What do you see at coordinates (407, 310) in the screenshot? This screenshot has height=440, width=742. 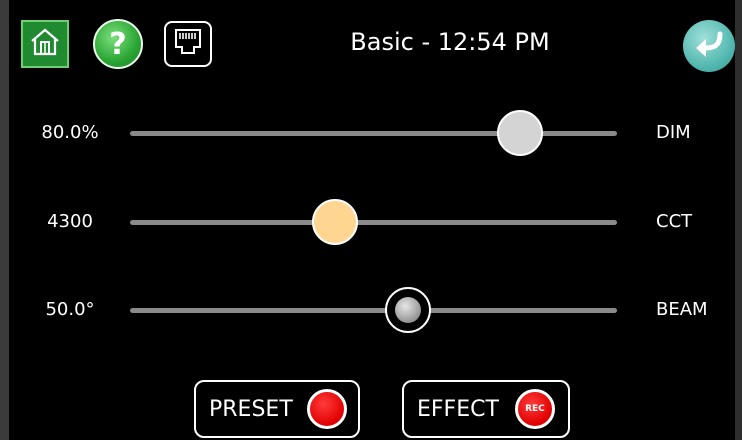 I see `beam-knob` at bounding box center [407, 310].